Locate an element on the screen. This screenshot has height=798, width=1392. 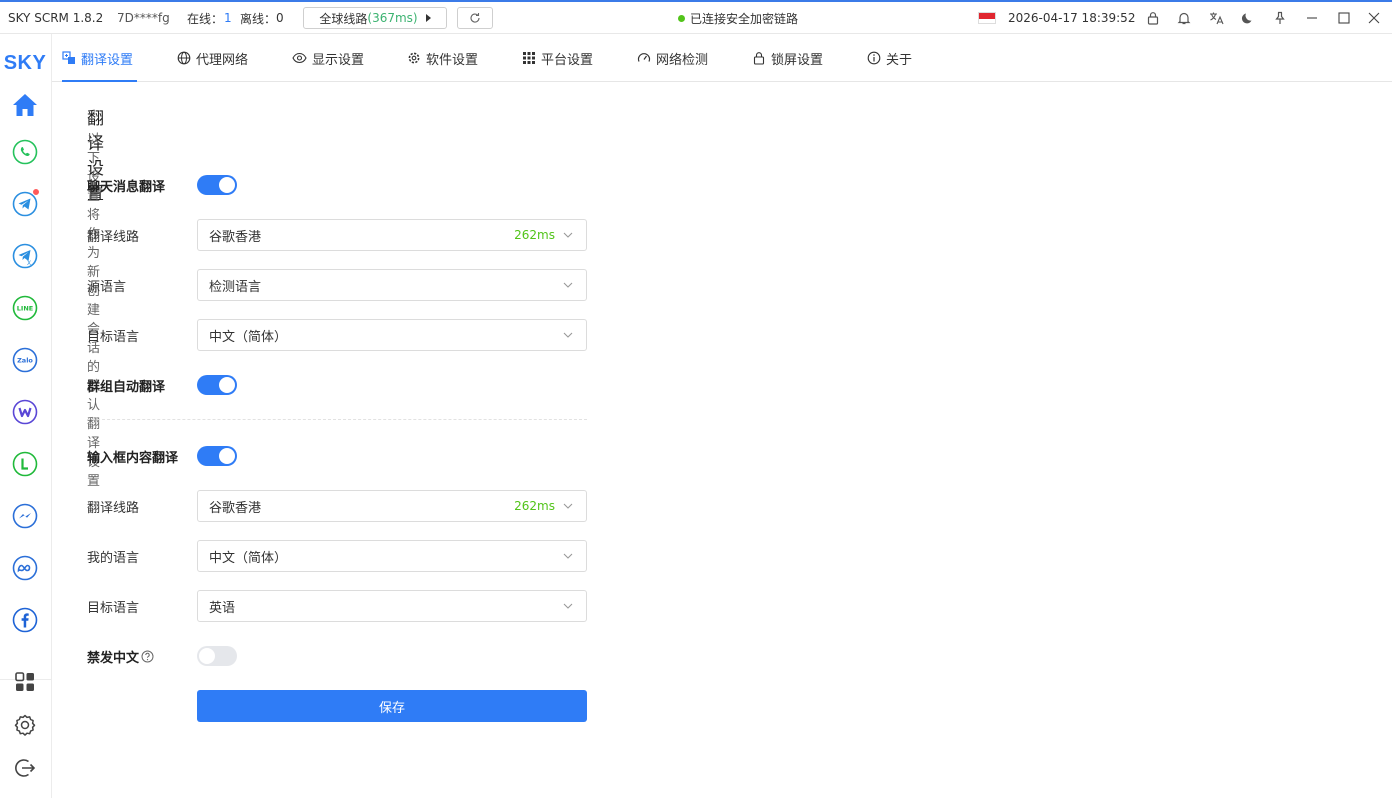
input-translate-toggle is located at coordinates (217, 456).